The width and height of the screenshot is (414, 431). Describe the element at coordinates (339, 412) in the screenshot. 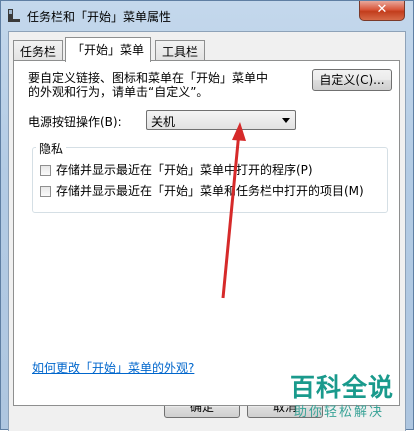

I see `watermark-subtitle: 助你轻松解决` at that location.